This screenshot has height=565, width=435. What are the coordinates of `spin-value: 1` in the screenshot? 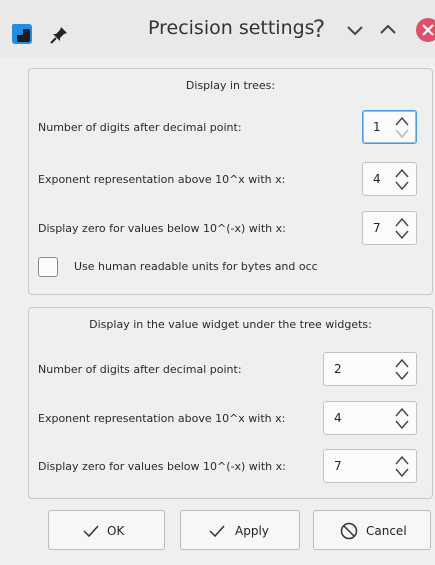 It's located at (377, 127).